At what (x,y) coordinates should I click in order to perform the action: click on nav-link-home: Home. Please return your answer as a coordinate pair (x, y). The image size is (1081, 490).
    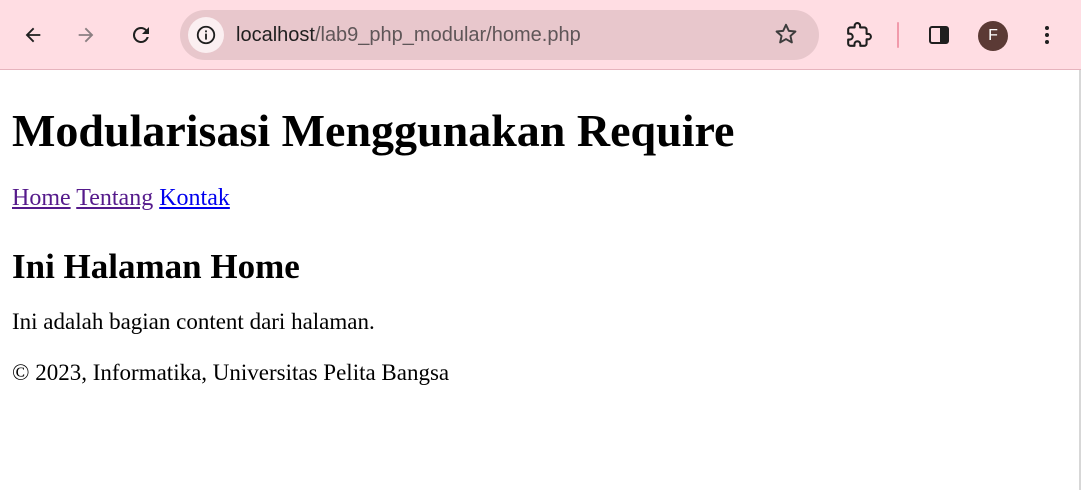
    Looking at the image, I should click on (41, 198).